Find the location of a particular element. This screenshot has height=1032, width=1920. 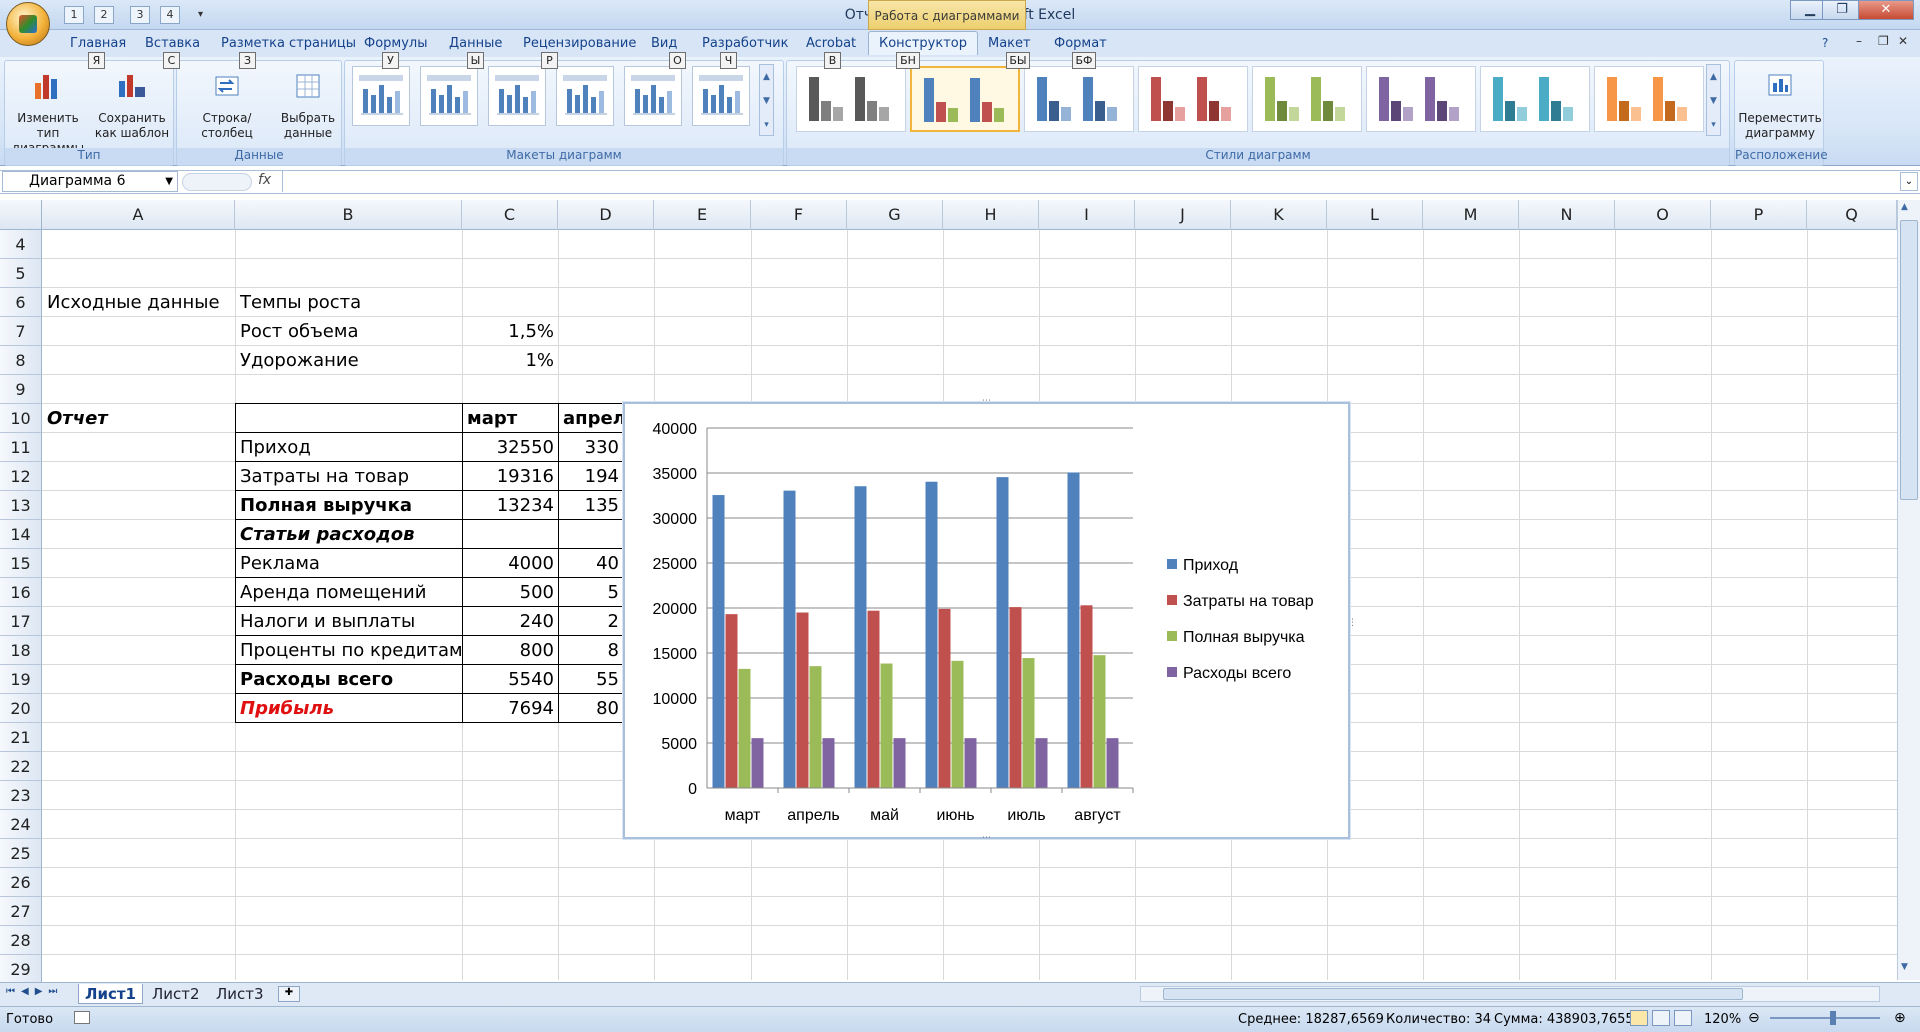

row-header-25: 25 is located at coordinates (21, 853).